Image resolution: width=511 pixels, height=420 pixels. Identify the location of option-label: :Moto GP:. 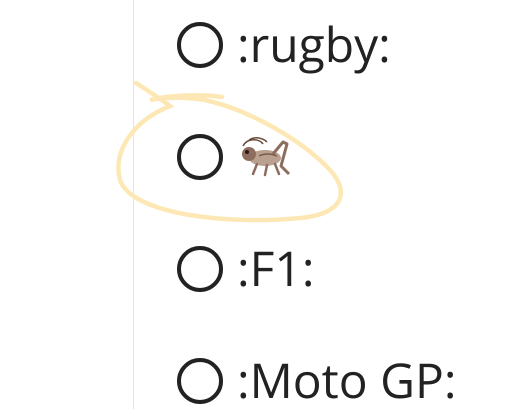
(346, 381).